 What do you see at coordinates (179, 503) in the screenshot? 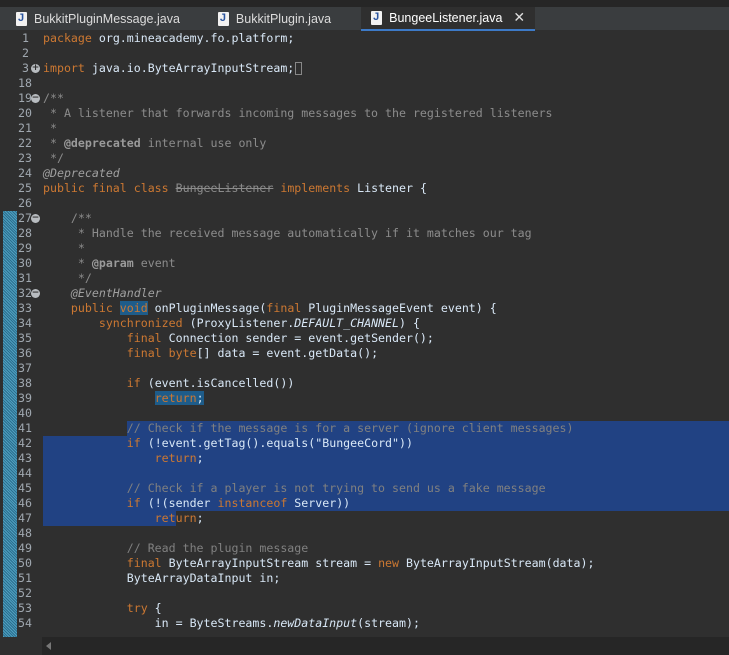
I see `code-token: (!(sender` at bounding box center [179, 503].